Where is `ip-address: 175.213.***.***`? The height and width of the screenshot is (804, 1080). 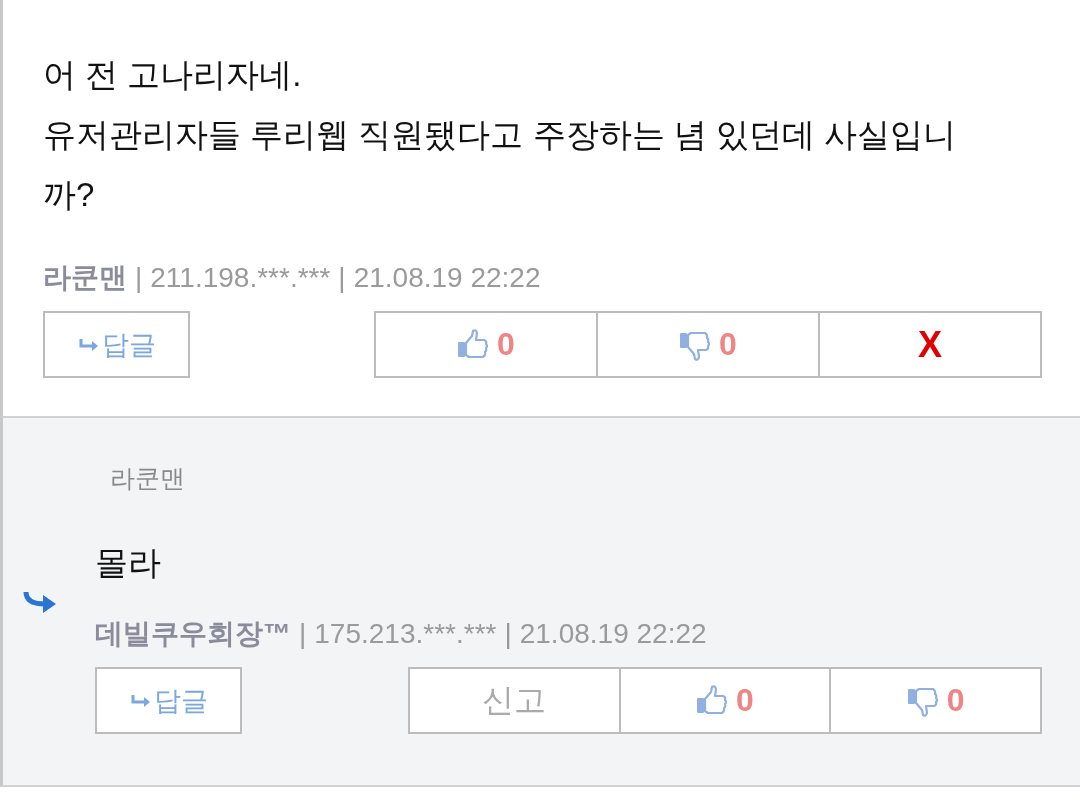 ip-address: 175.213.***.*** is located at coordinates (405, 634).